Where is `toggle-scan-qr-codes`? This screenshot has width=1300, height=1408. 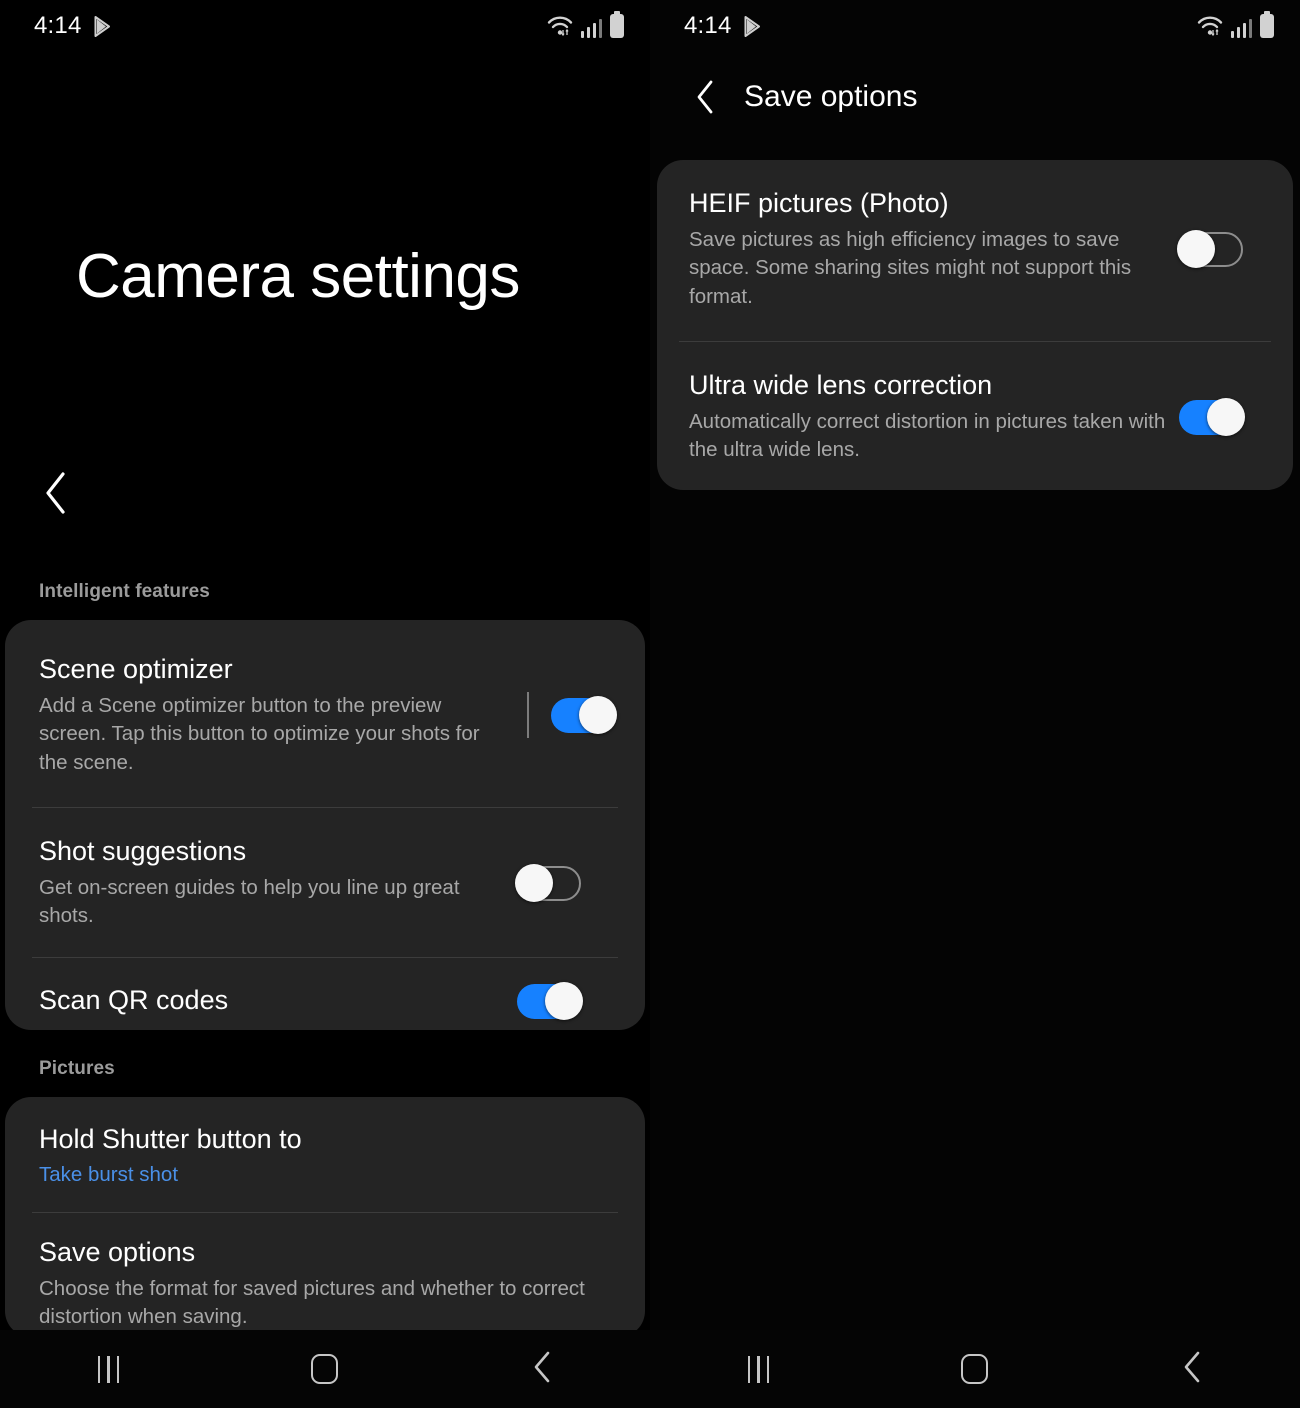 toggle-scan-qr-codes is located at coordinates (550, 1001).